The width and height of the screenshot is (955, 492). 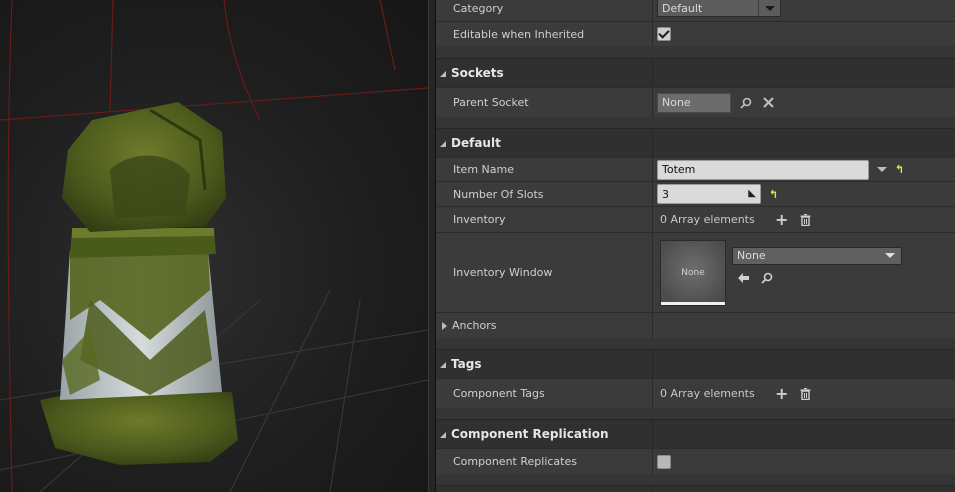 I want to click on property-label: Inventory Window, so click(x=503, y=272).